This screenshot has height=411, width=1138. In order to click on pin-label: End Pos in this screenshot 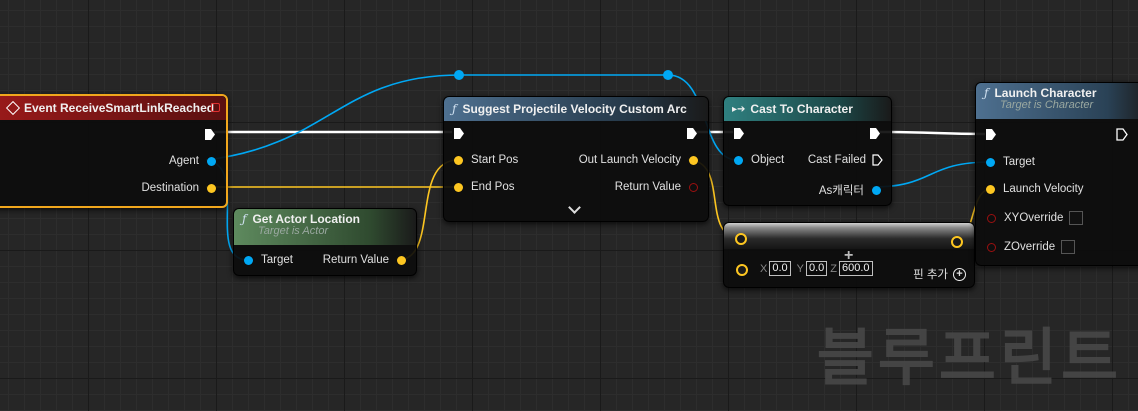, I will do `click(493, 187)`.